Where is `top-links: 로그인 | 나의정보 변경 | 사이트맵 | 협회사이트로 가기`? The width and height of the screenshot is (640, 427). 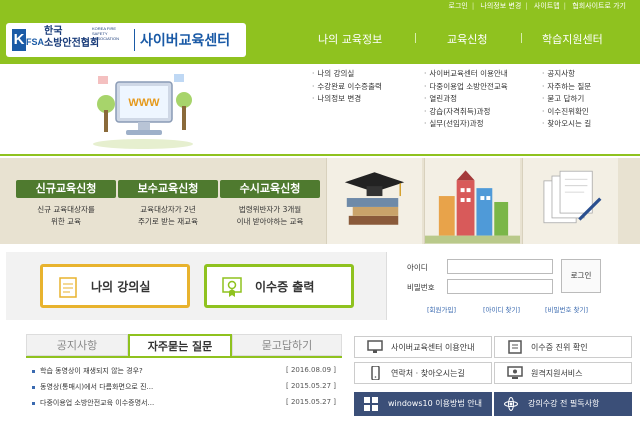
top-links: 로그인 | 나의정보 변경 | 사이트맵 | 협회사이트로 가기 is located at coordinates (538, 6).